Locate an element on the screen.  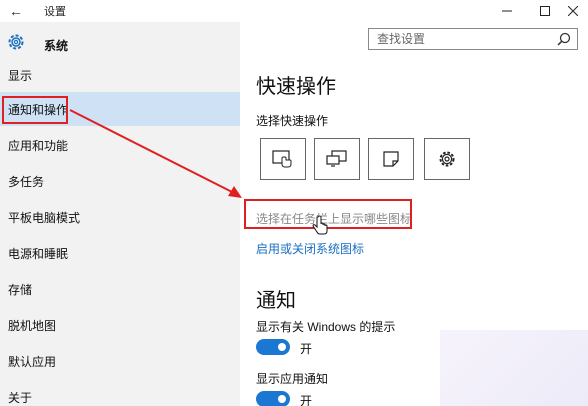
settings-gear-icon is located at coordinates (447, 159).